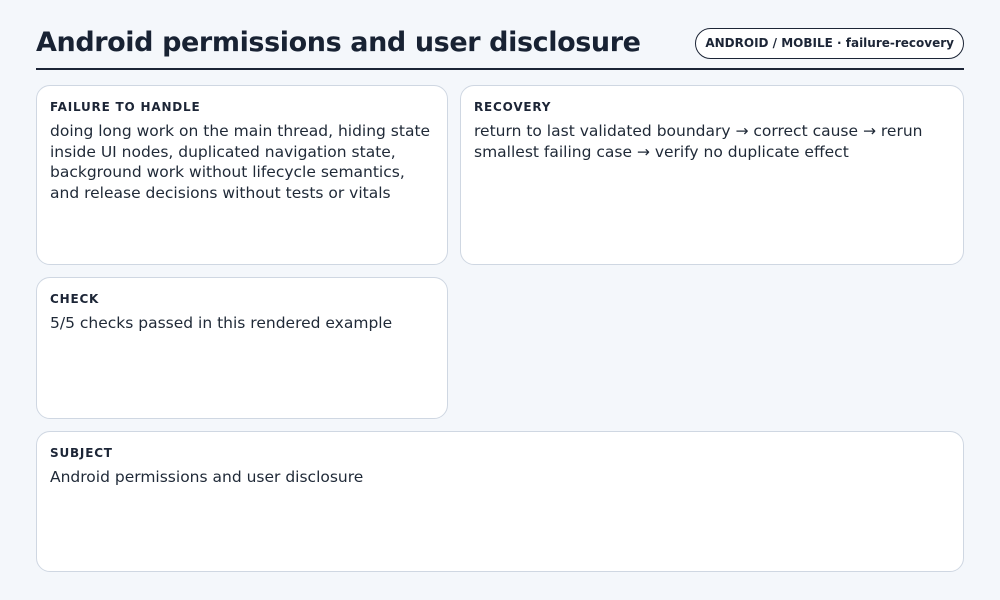  I want to click on recovery-card-label: RECOVERY, so click(513, 107).